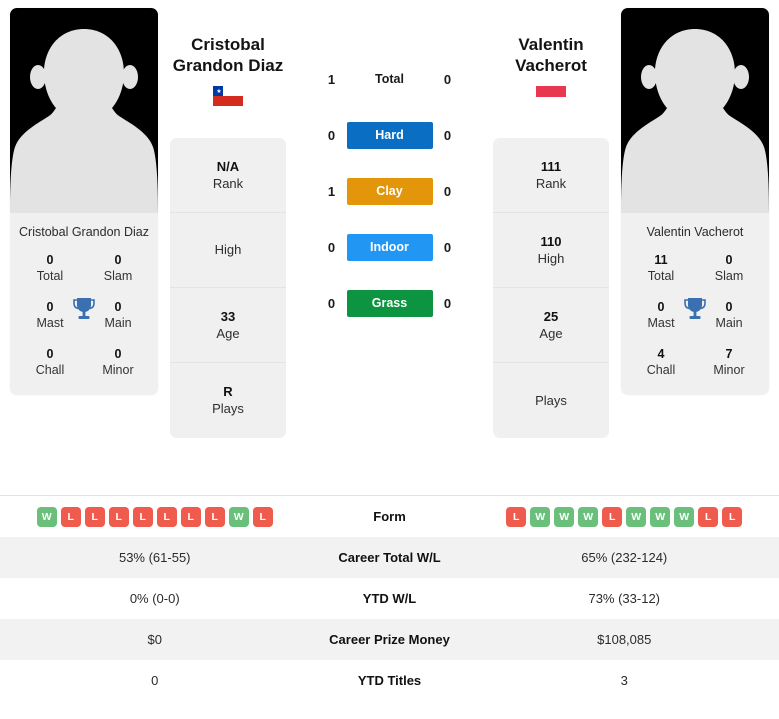  I want to click on right-titles-row-3: 4 Chall 7 Minor, so click(695, 362).